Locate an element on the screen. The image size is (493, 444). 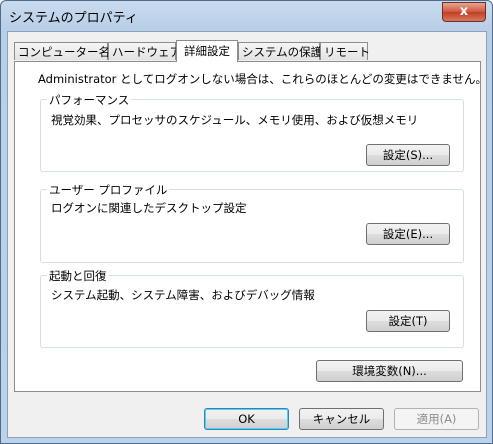
startup-recovery-group-title: 起動と回復 is located at coordinates (78, 276).